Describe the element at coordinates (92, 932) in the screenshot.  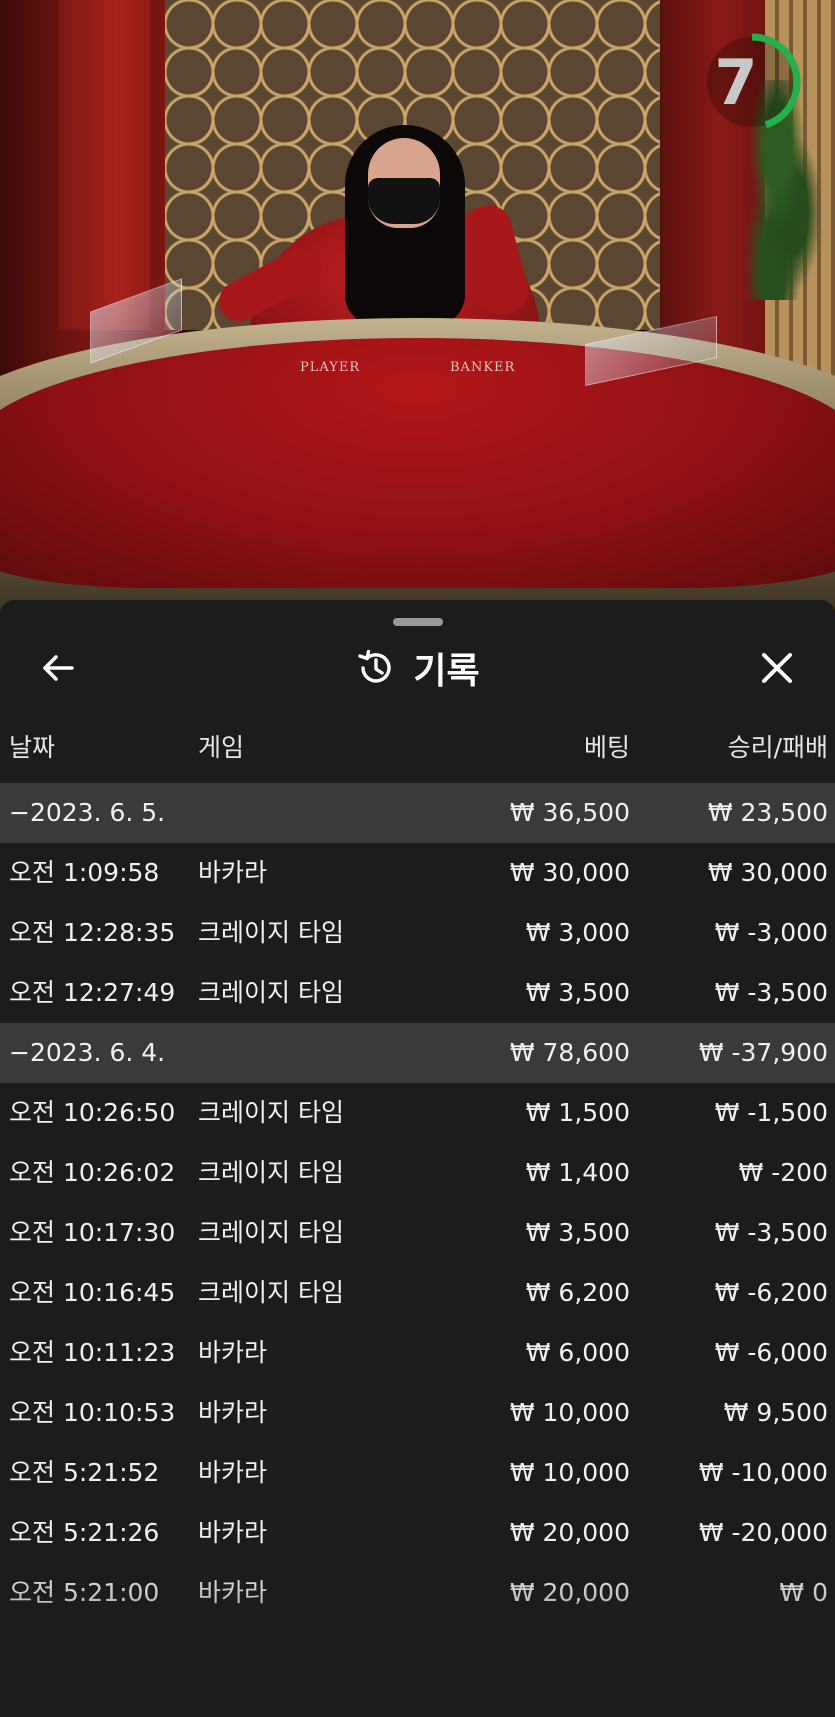
I see `row-time: 오전 12:28:35` at that location.